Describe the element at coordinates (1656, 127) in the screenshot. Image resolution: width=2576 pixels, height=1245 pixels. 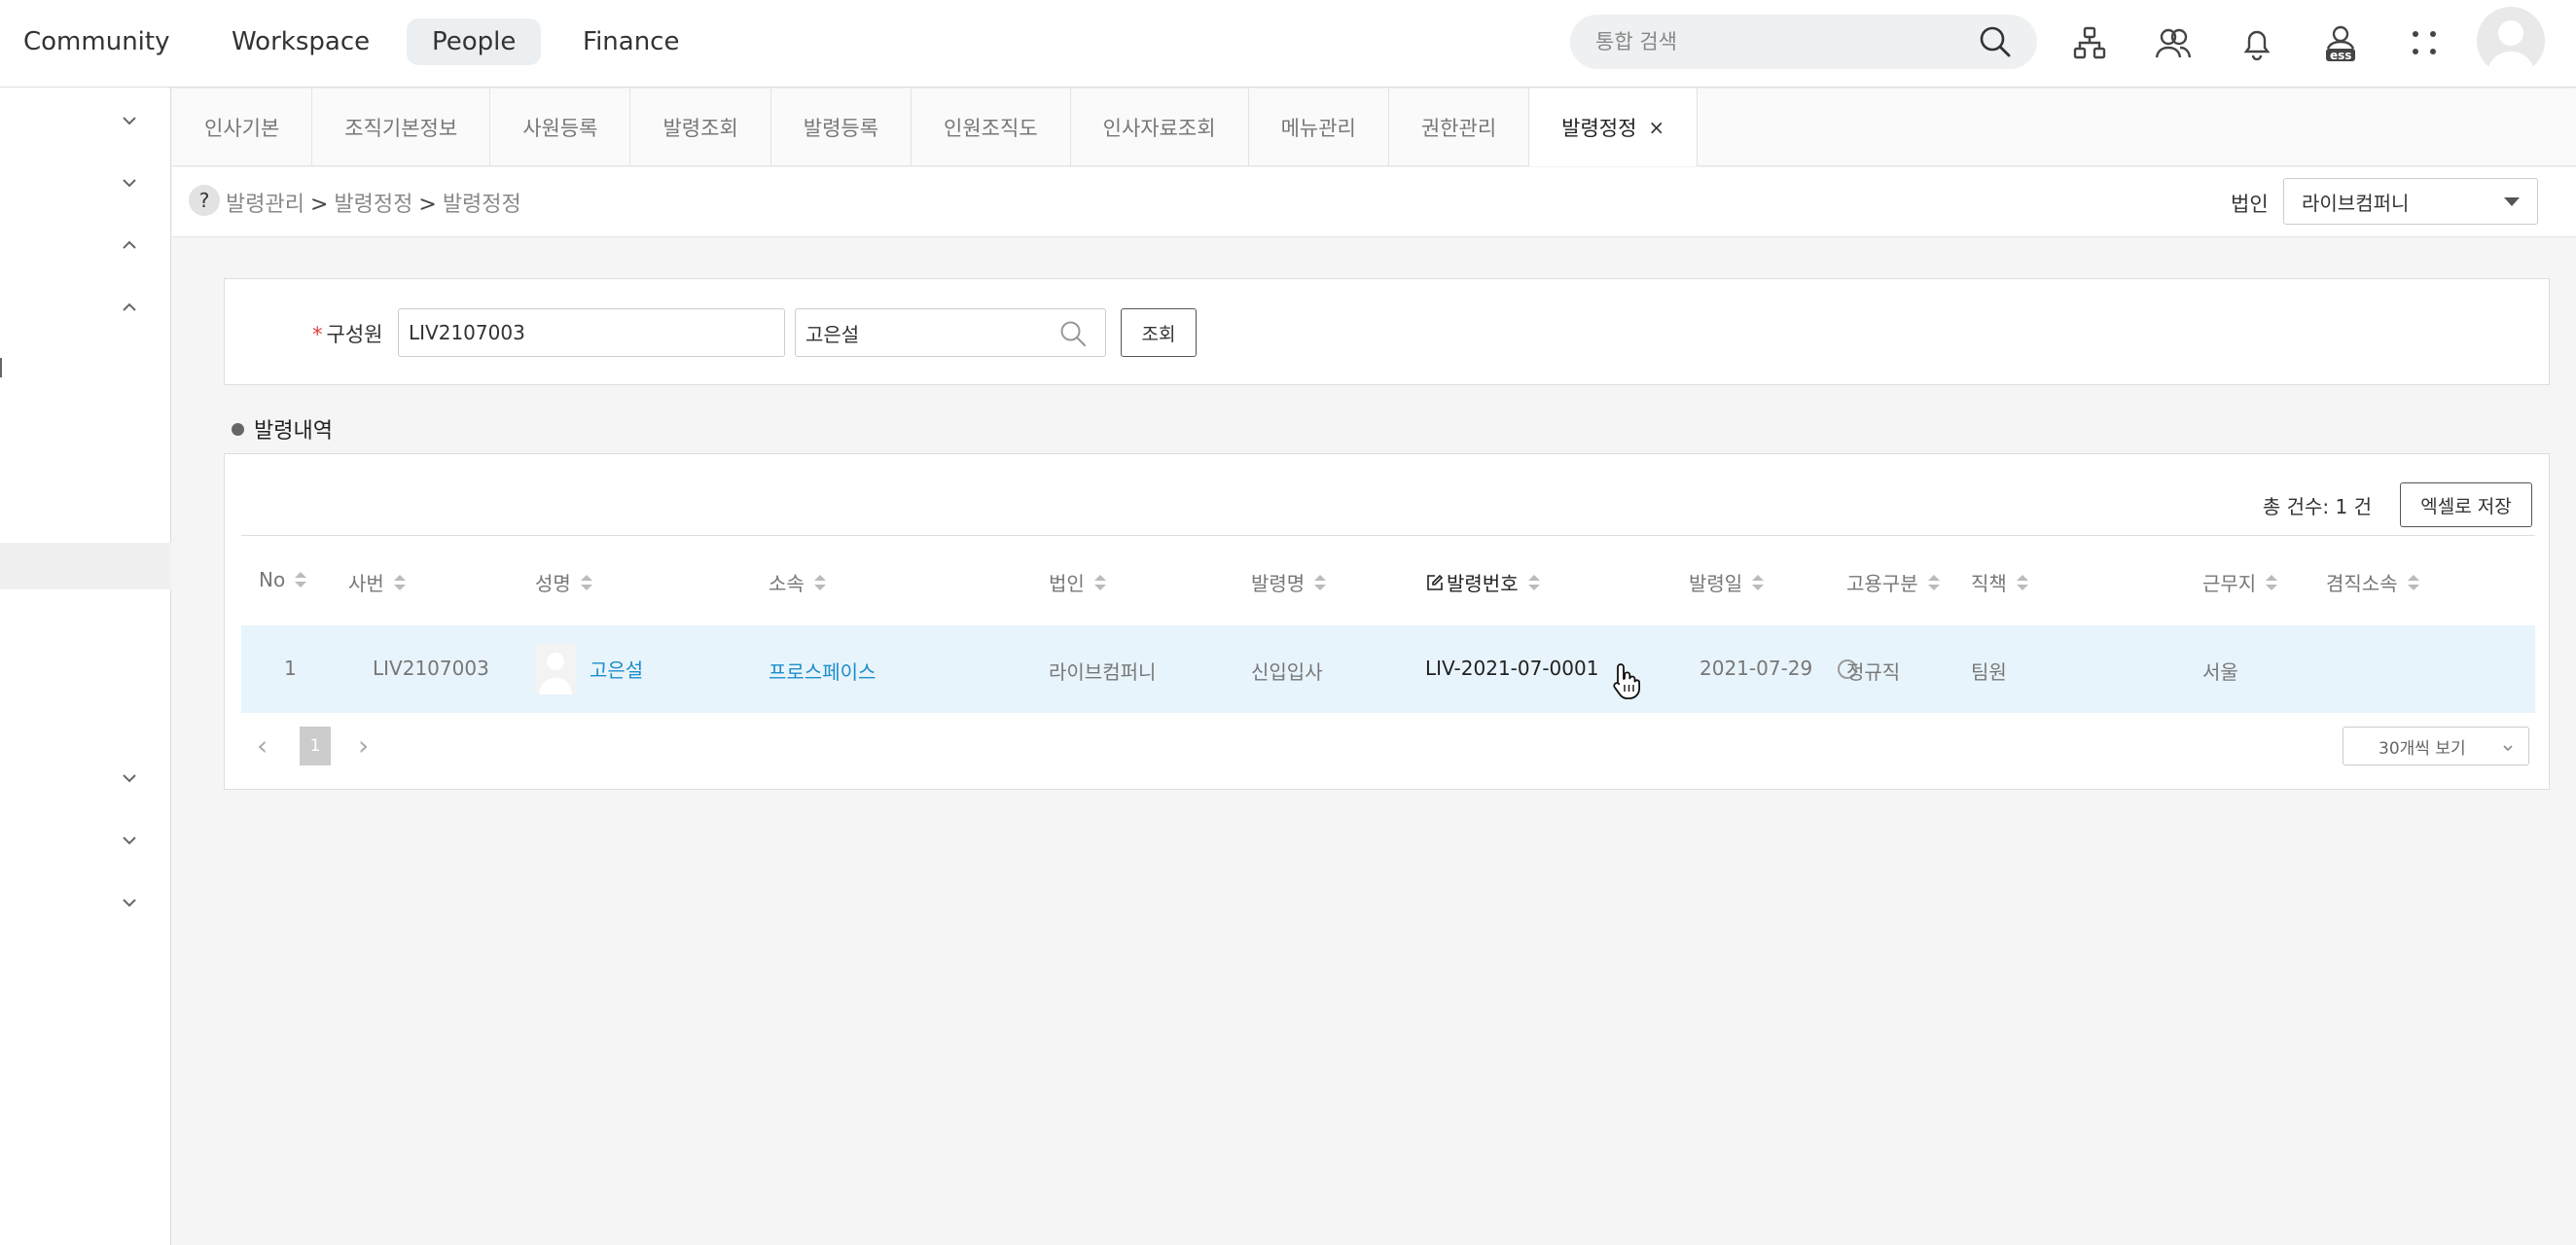
I see `close-icon: ×` at that location.